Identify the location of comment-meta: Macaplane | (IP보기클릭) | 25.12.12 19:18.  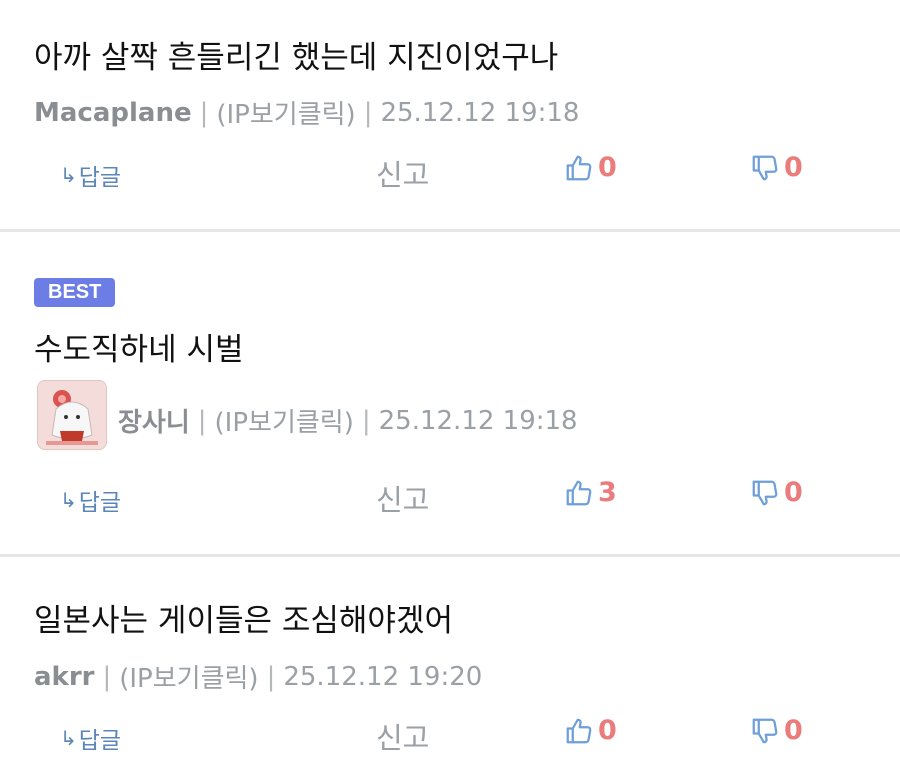
(306, 112).